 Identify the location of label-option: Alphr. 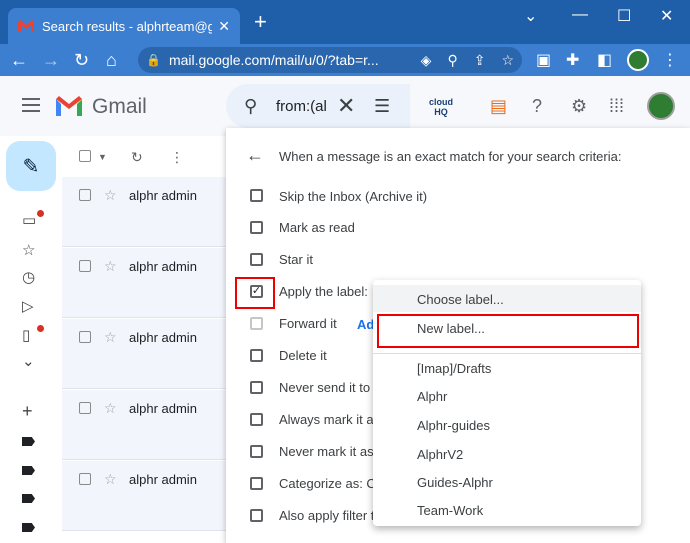
(432, 396).